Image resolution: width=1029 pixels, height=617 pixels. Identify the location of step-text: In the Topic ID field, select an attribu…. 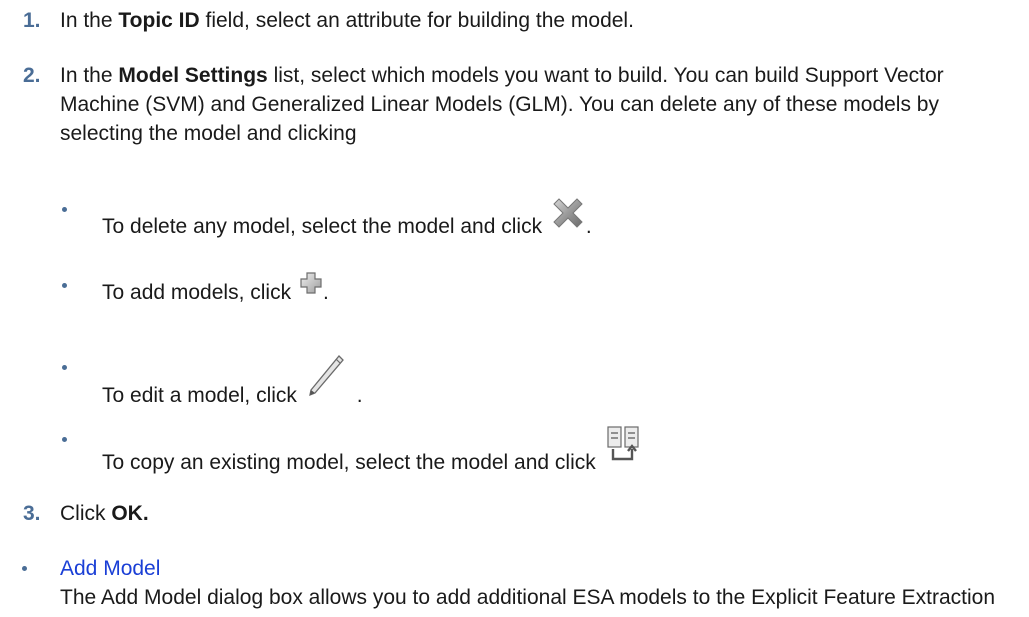
(347, 20).